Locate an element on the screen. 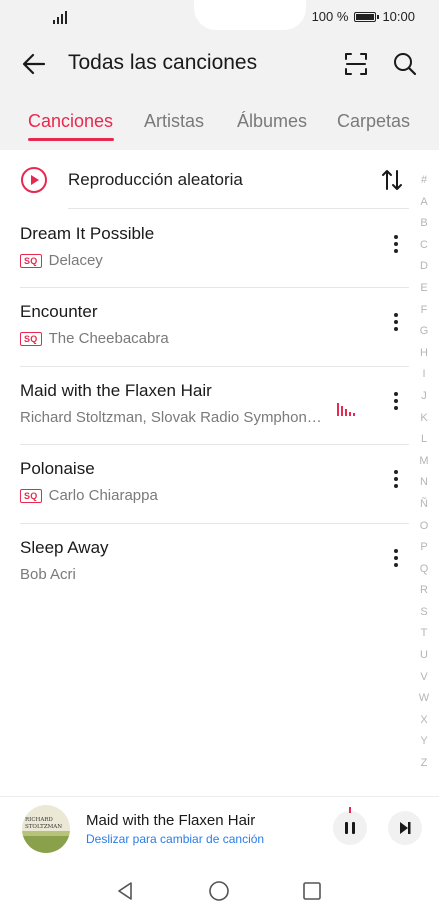  alpha-index-letter: T is located at coordinates (424, 634).